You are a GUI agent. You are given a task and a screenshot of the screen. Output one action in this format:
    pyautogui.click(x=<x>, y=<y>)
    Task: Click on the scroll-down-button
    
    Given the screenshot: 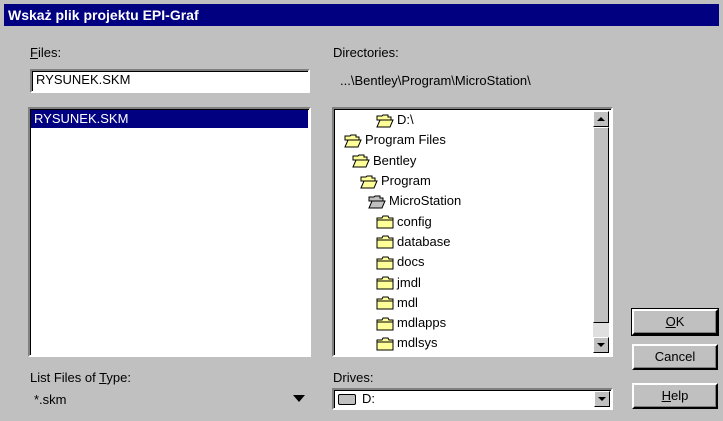 What is the action you would take?
    pyautogui.click(x=601, y=345)
    